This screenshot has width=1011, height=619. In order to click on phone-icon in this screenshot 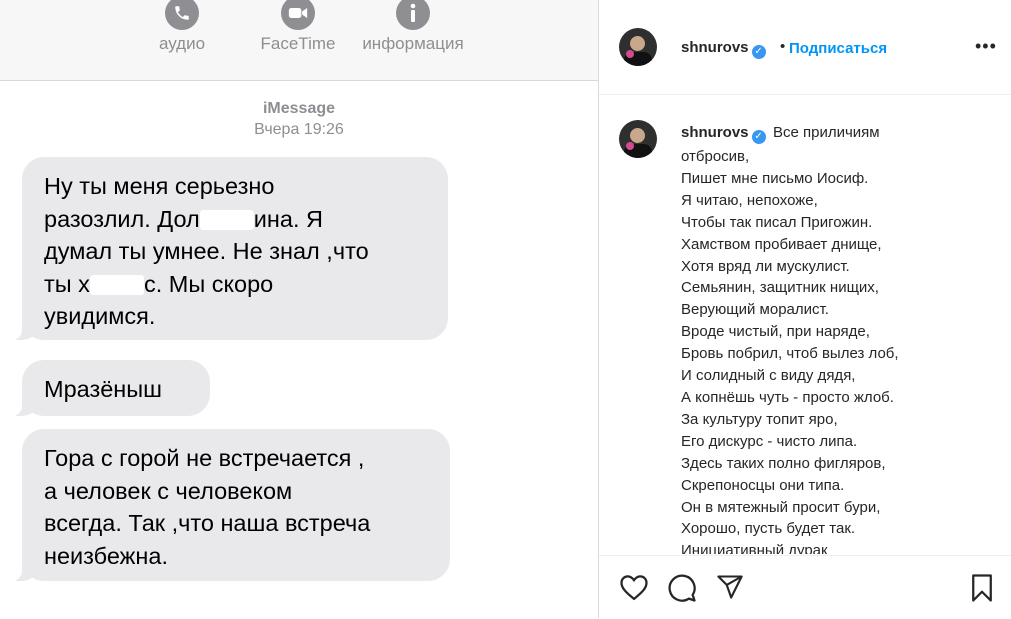, I will do `click(182, 15)`.